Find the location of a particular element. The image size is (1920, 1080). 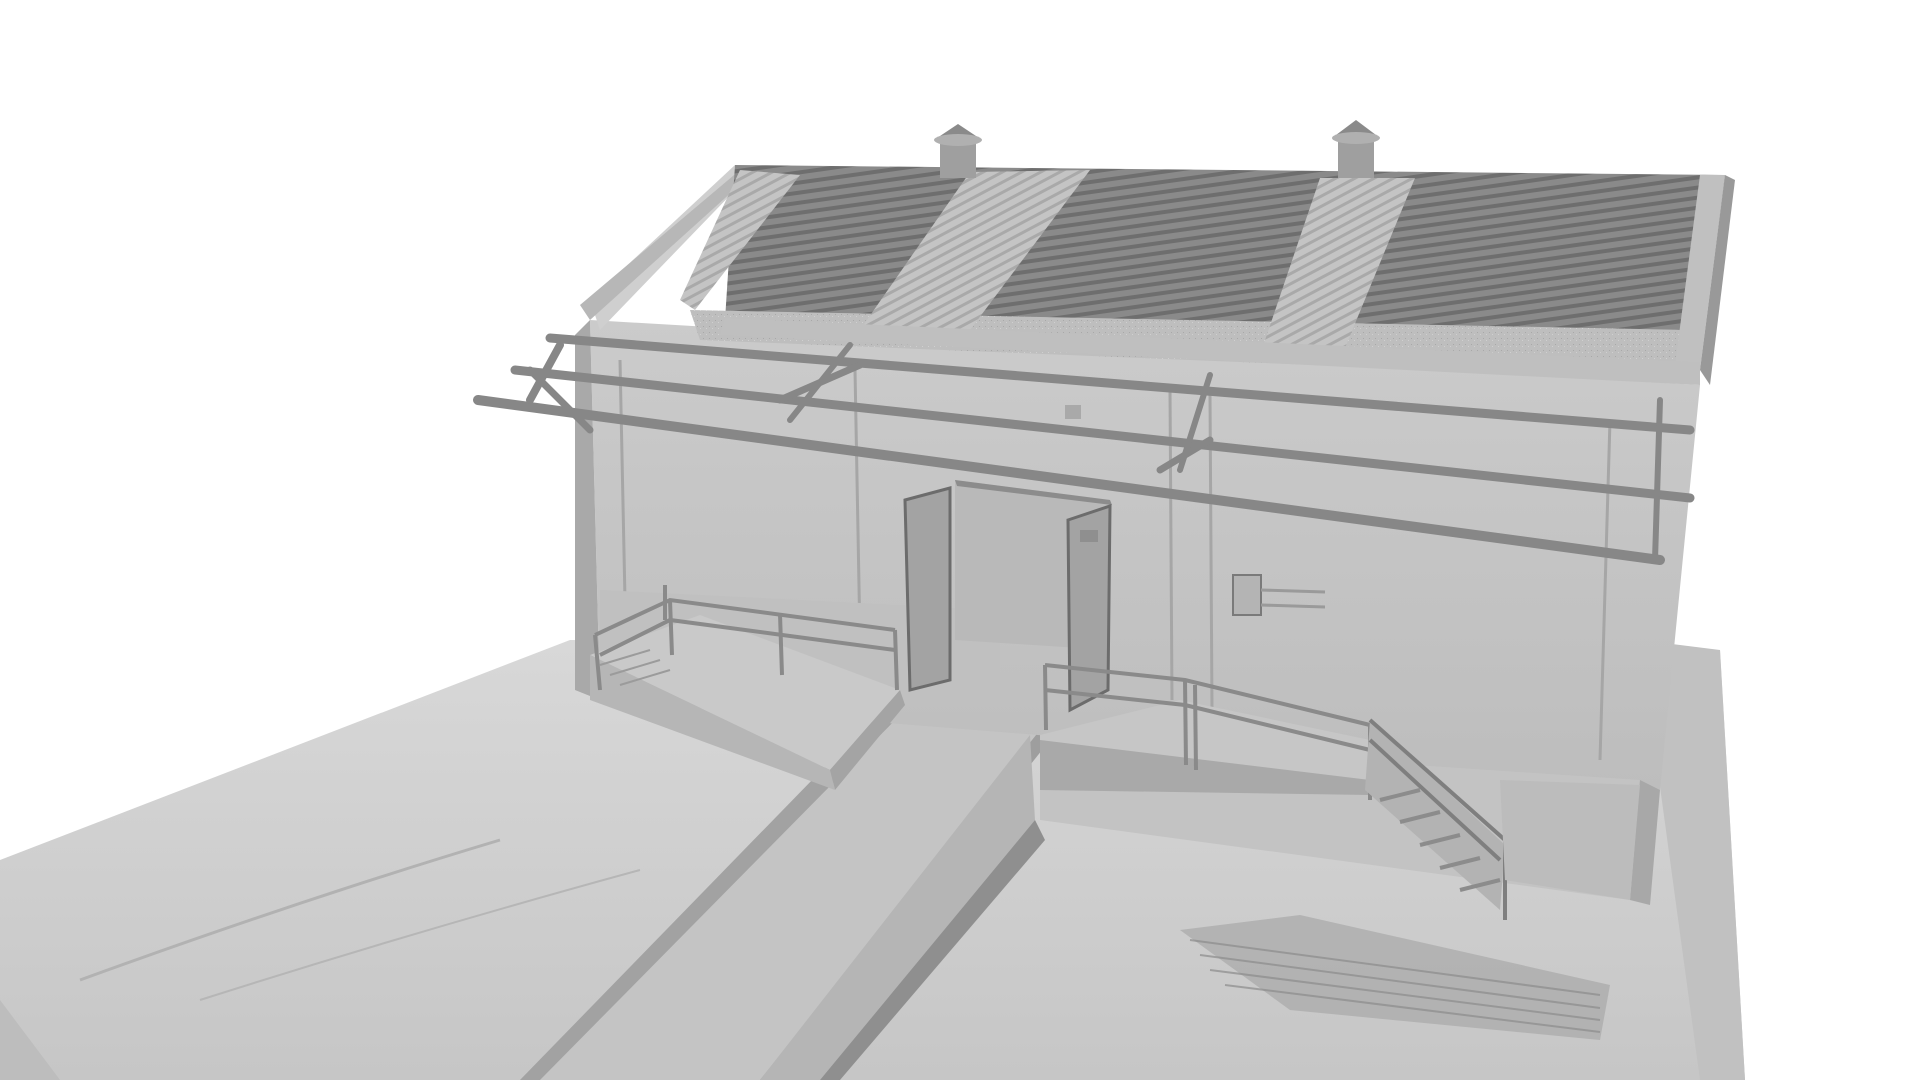

right-deck-wall is located at coordinates (1570, 840).